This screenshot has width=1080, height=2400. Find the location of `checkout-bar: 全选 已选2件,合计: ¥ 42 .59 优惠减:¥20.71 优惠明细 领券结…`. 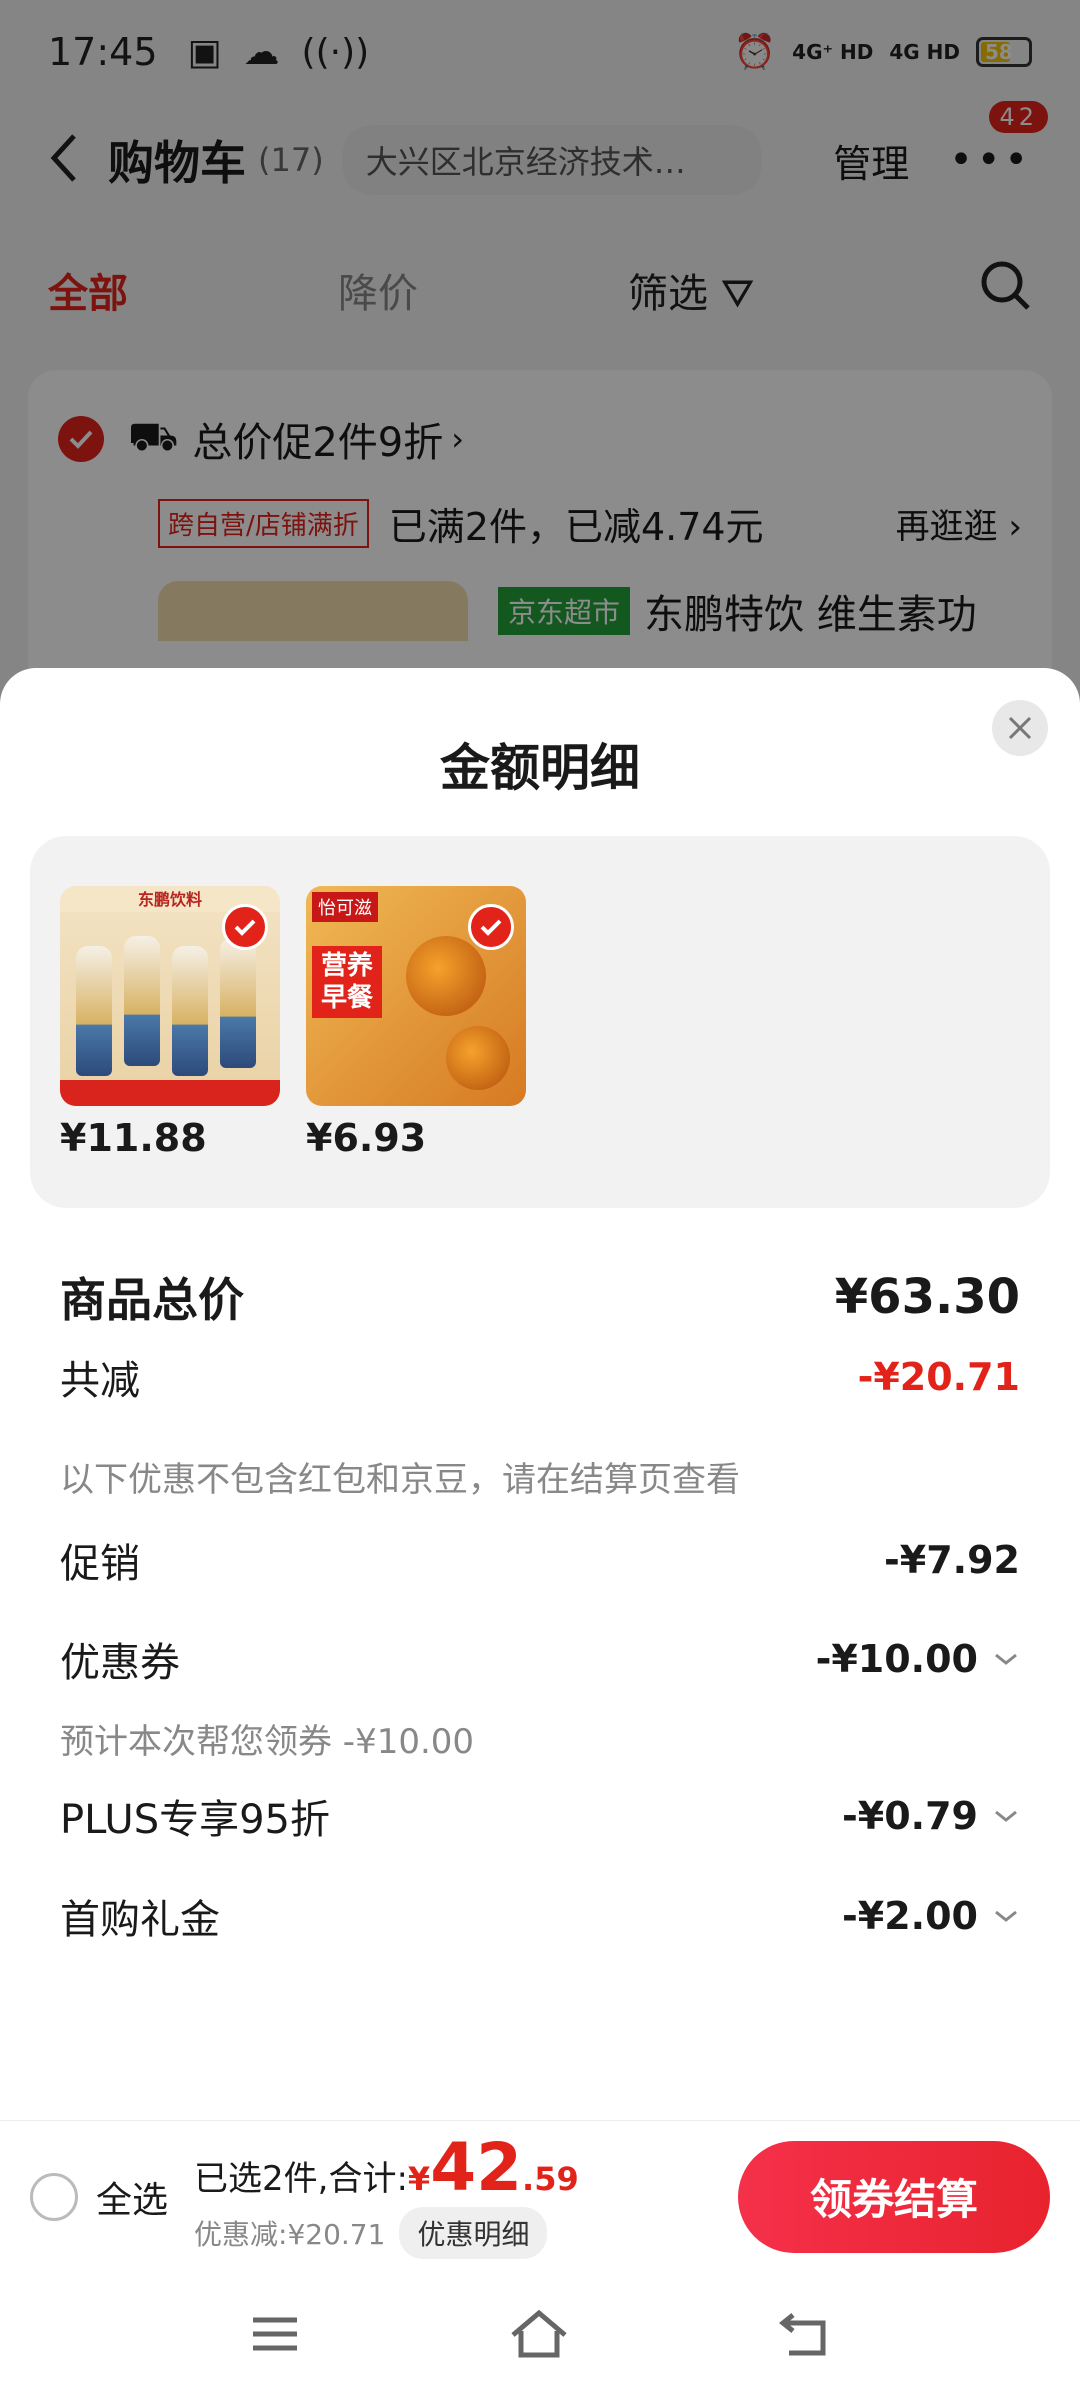

checkout-bar: 全选 已选2件,合计: ¥ 42 .59 优惠减:¥20.71 优惠明细 领券结… is located at coordinates (540, 2196).